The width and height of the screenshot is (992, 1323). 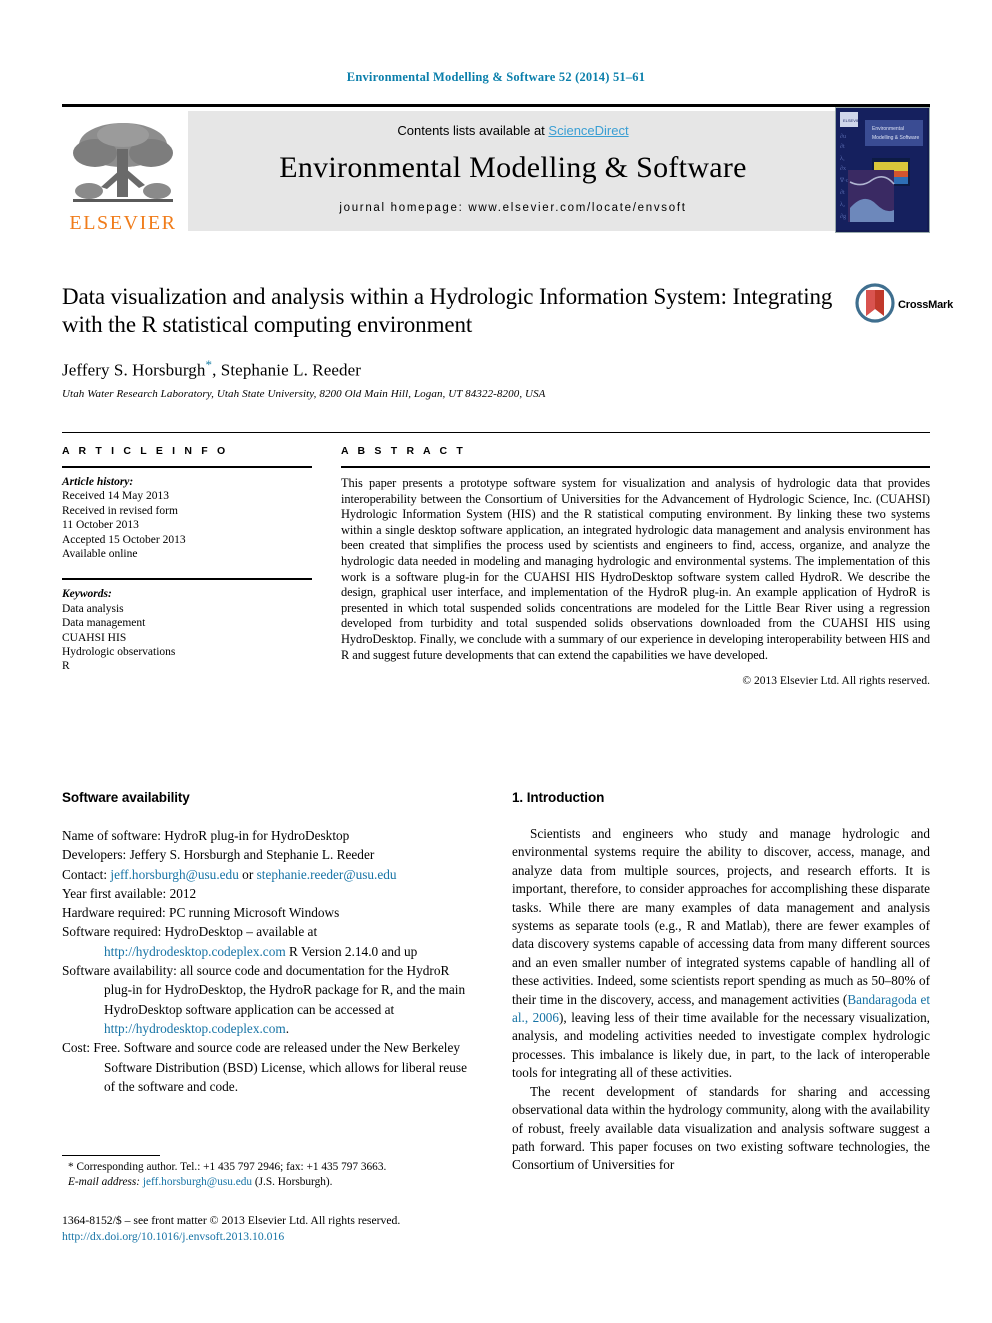 I want to click on keyword-1: Data management, so click(x=104, y=623).